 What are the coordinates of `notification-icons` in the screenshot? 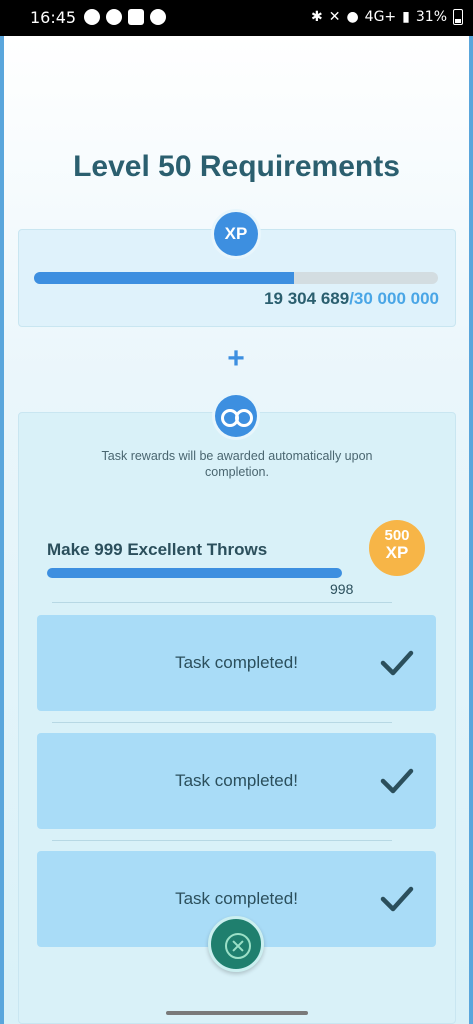 It's located at (125, 17).